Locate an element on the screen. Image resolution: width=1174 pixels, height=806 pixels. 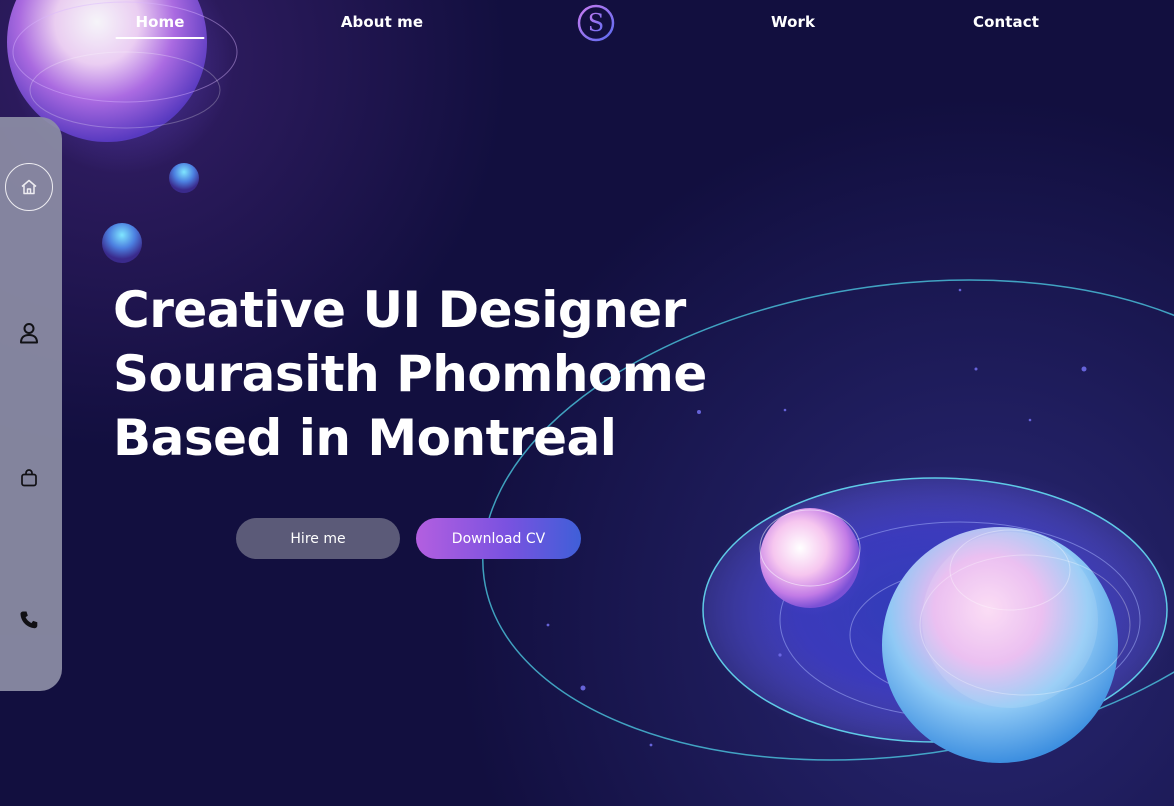
rail-work-button is located at coordinates (29, 478).